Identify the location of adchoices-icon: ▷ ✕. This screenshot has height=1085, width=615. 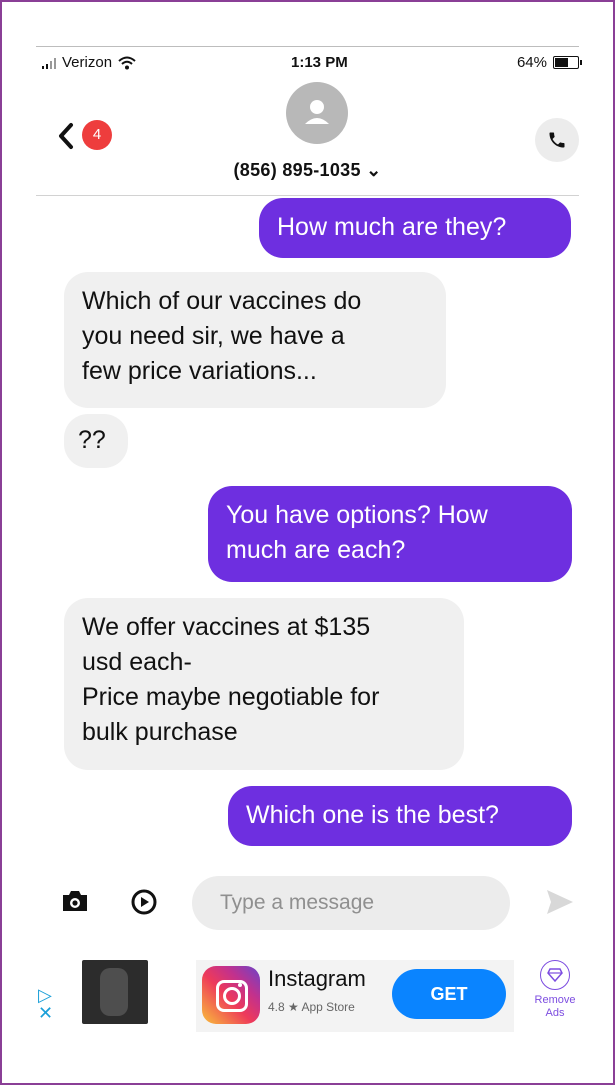
(45, 1004).